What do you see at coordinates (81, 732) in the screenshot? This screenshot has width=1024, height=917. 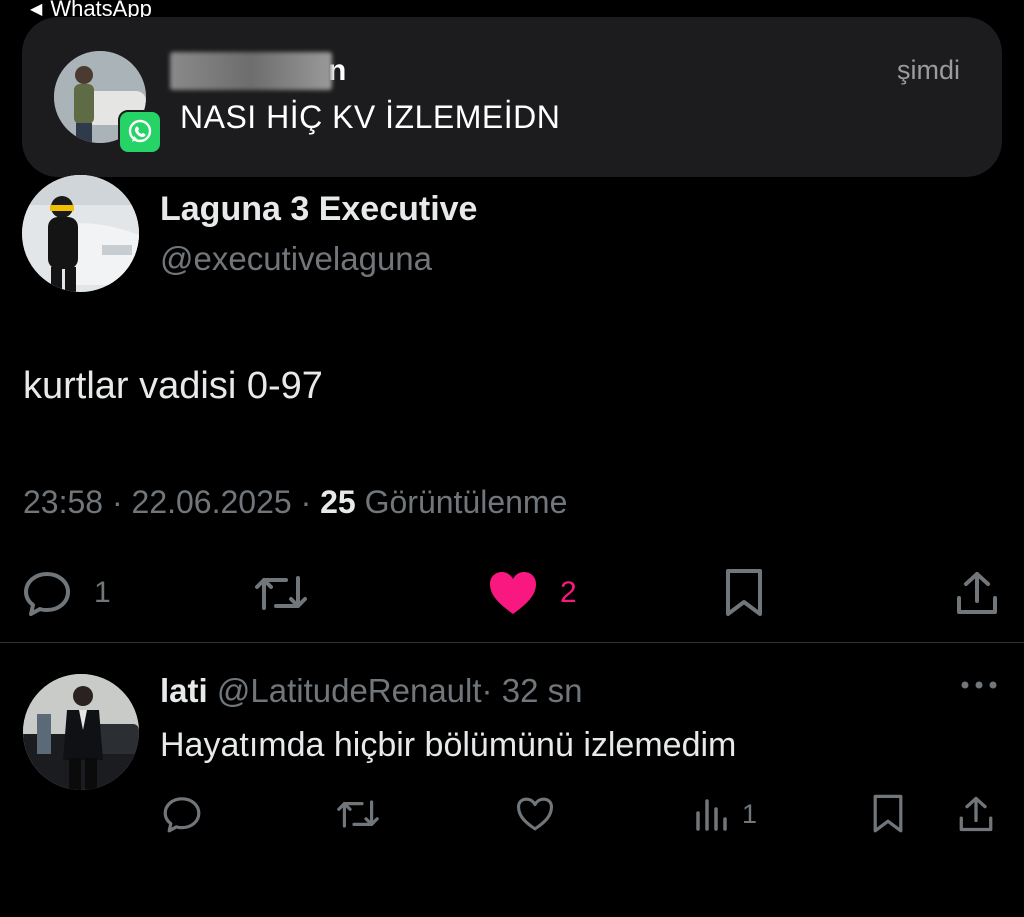 I see `reply-author-avatar` at bounding box center [81, 732].